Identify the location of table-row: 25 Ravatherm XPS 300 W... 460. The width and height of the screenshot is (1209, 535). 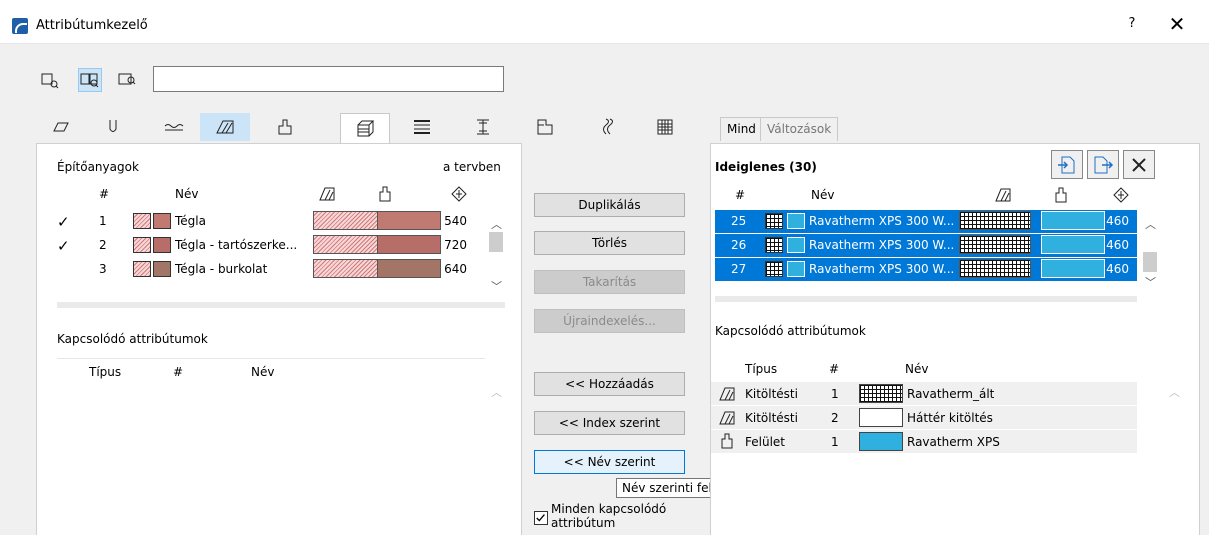
(926, 221).